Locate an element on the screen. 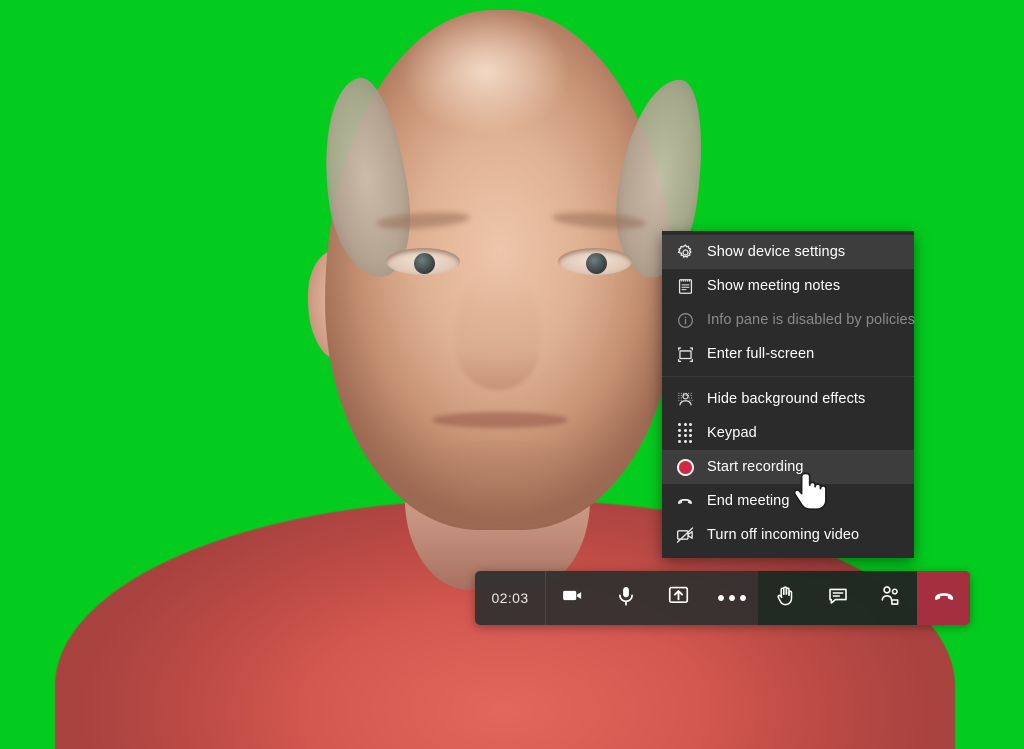 The width and height of the screenshot is (1024, 749). menu-item-hide-background-effects: Hide background effects is located at coordinates (788, 399).